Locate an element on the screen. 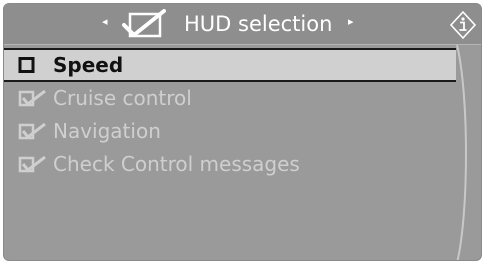  option-label-speed: Speed is located at coordinates (88, 65).